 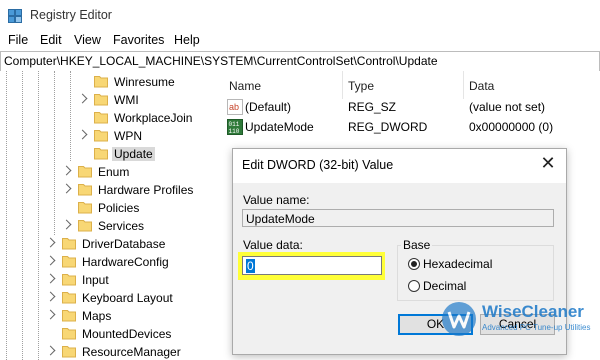 I want to click on tree-item-hardwareconfig: HardwareConfig, so click(x=108, y=262).